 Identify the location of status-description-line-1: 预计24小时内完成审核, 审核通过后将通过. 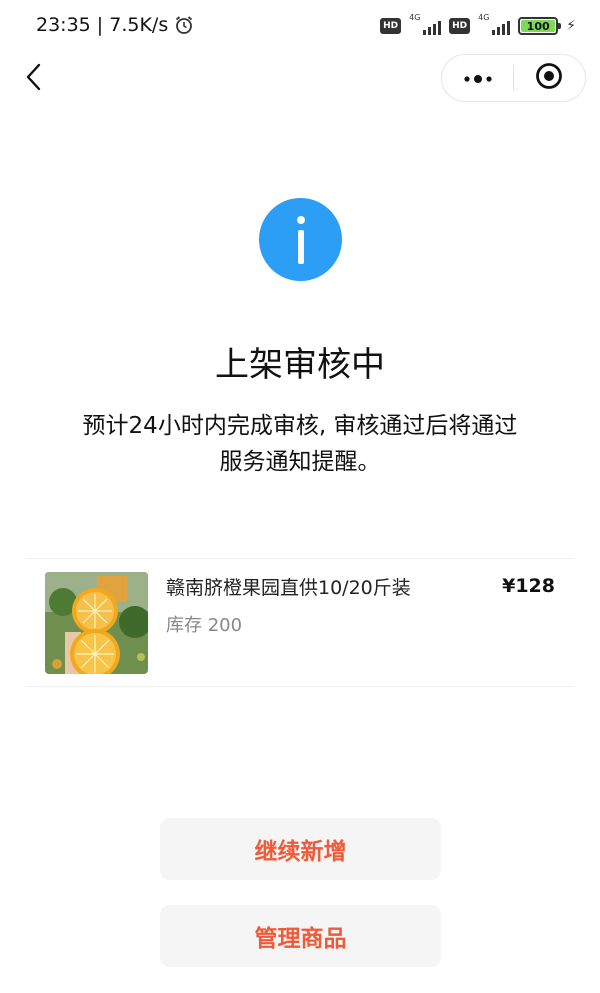
(300, 426).